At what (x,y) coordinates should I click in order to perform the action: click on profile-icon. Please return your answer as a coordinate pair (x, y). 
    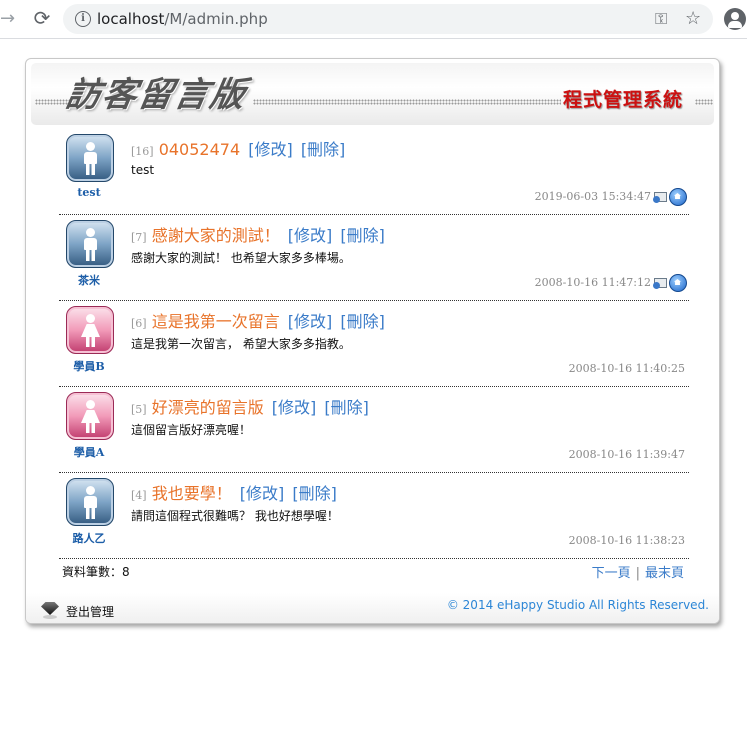
    Looking at the image, I should click on (735, 19).